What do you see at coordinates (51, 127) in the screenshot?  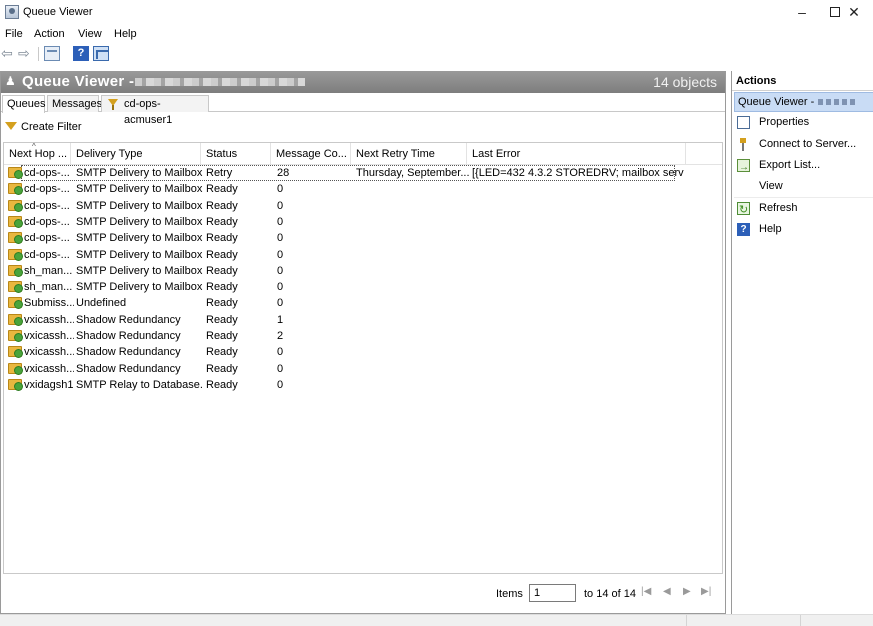 I see `create-filter-button: Create Filter` at bounding box center [51, 127].